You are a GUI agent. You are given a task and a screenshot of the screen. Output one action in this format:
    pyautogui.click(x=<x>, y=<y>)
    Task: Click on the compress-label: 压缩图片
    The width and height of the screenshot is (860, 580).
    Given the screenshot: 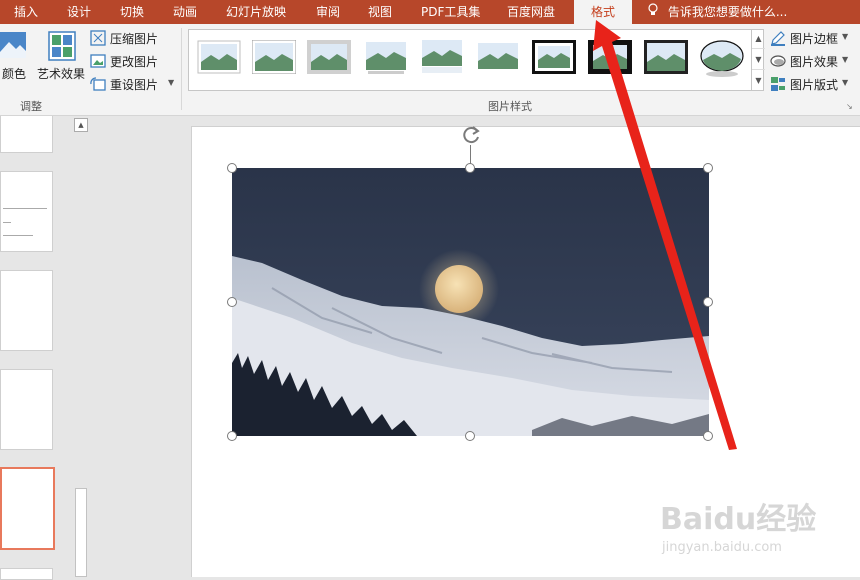 What is the action you would take?
    pyautogui.click(x=134, y=39)
    